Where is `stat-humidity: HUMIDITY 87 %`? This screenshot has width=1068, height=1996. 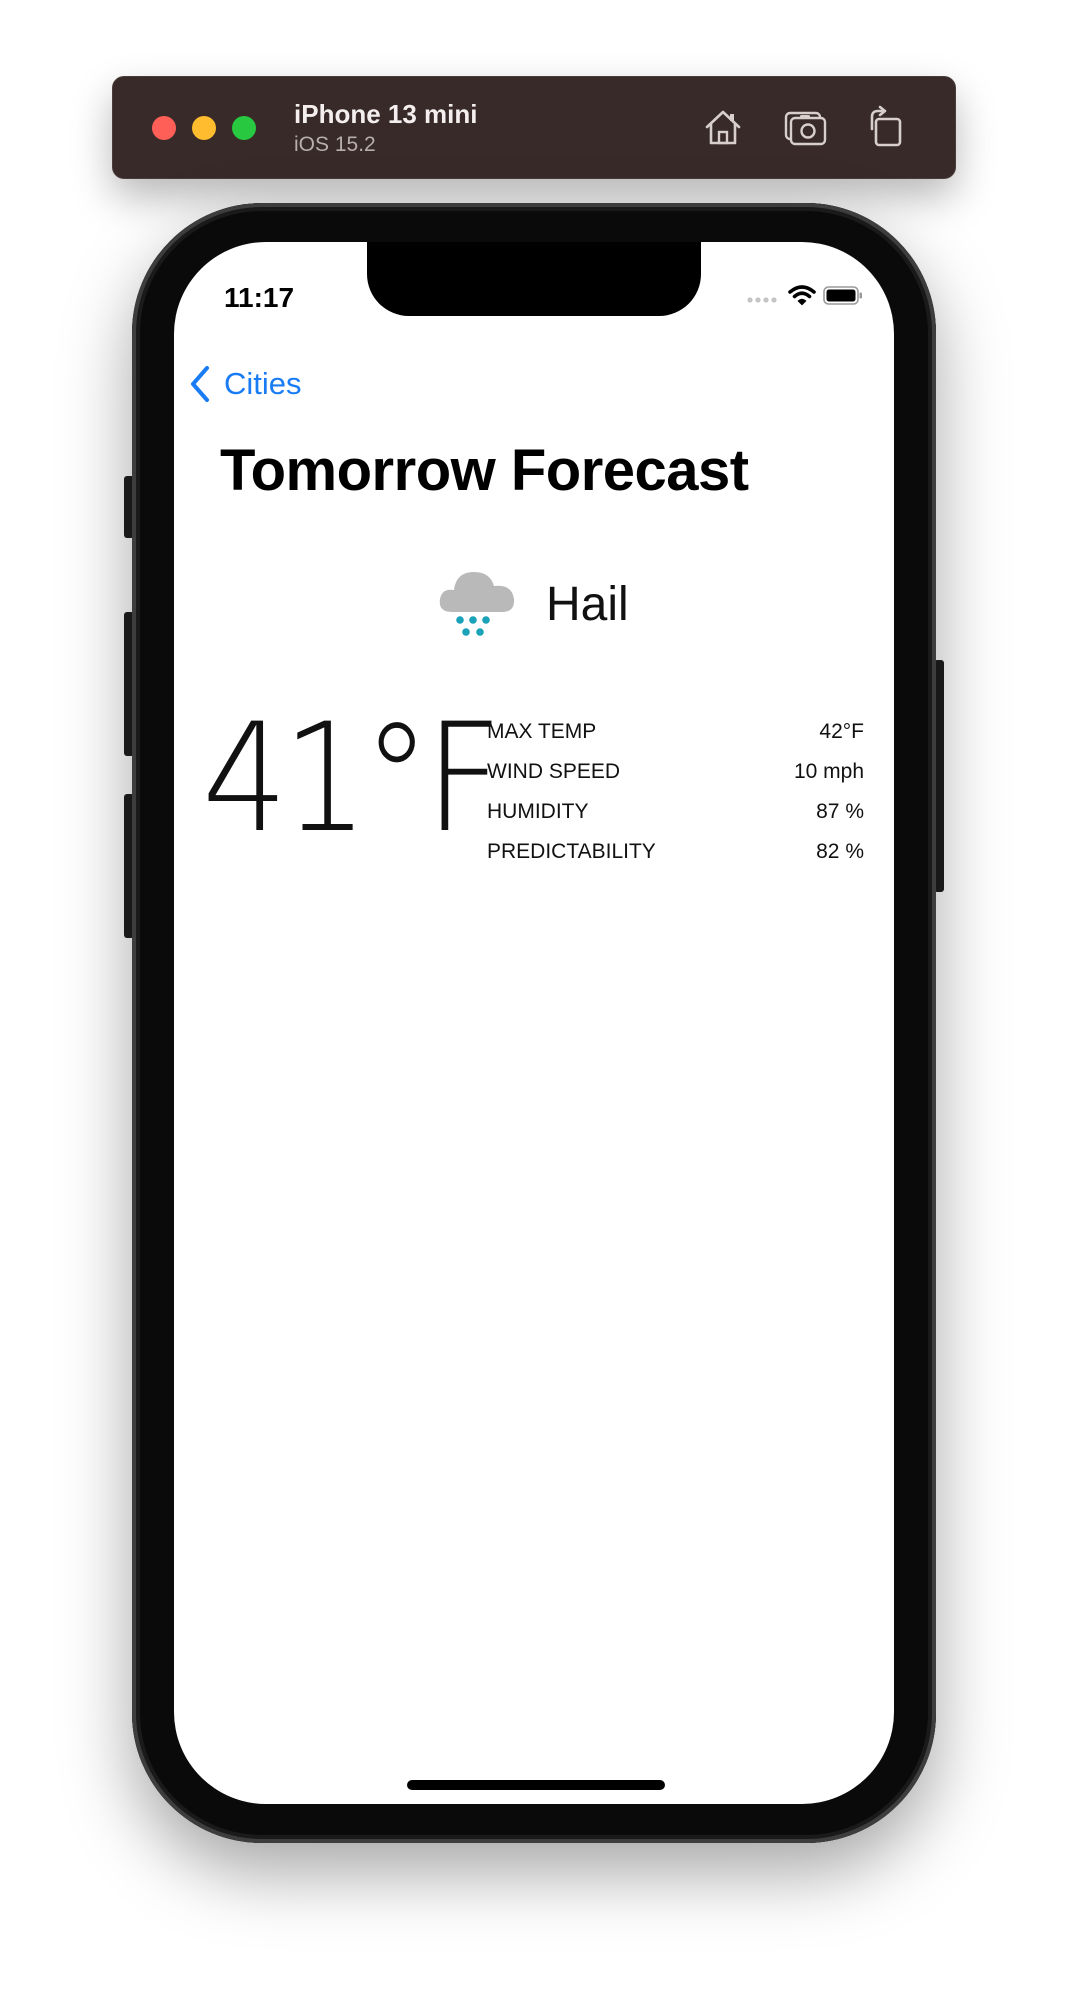 stat-humidity: HUMIDITY 87 % is located at coordinates (675, 812).